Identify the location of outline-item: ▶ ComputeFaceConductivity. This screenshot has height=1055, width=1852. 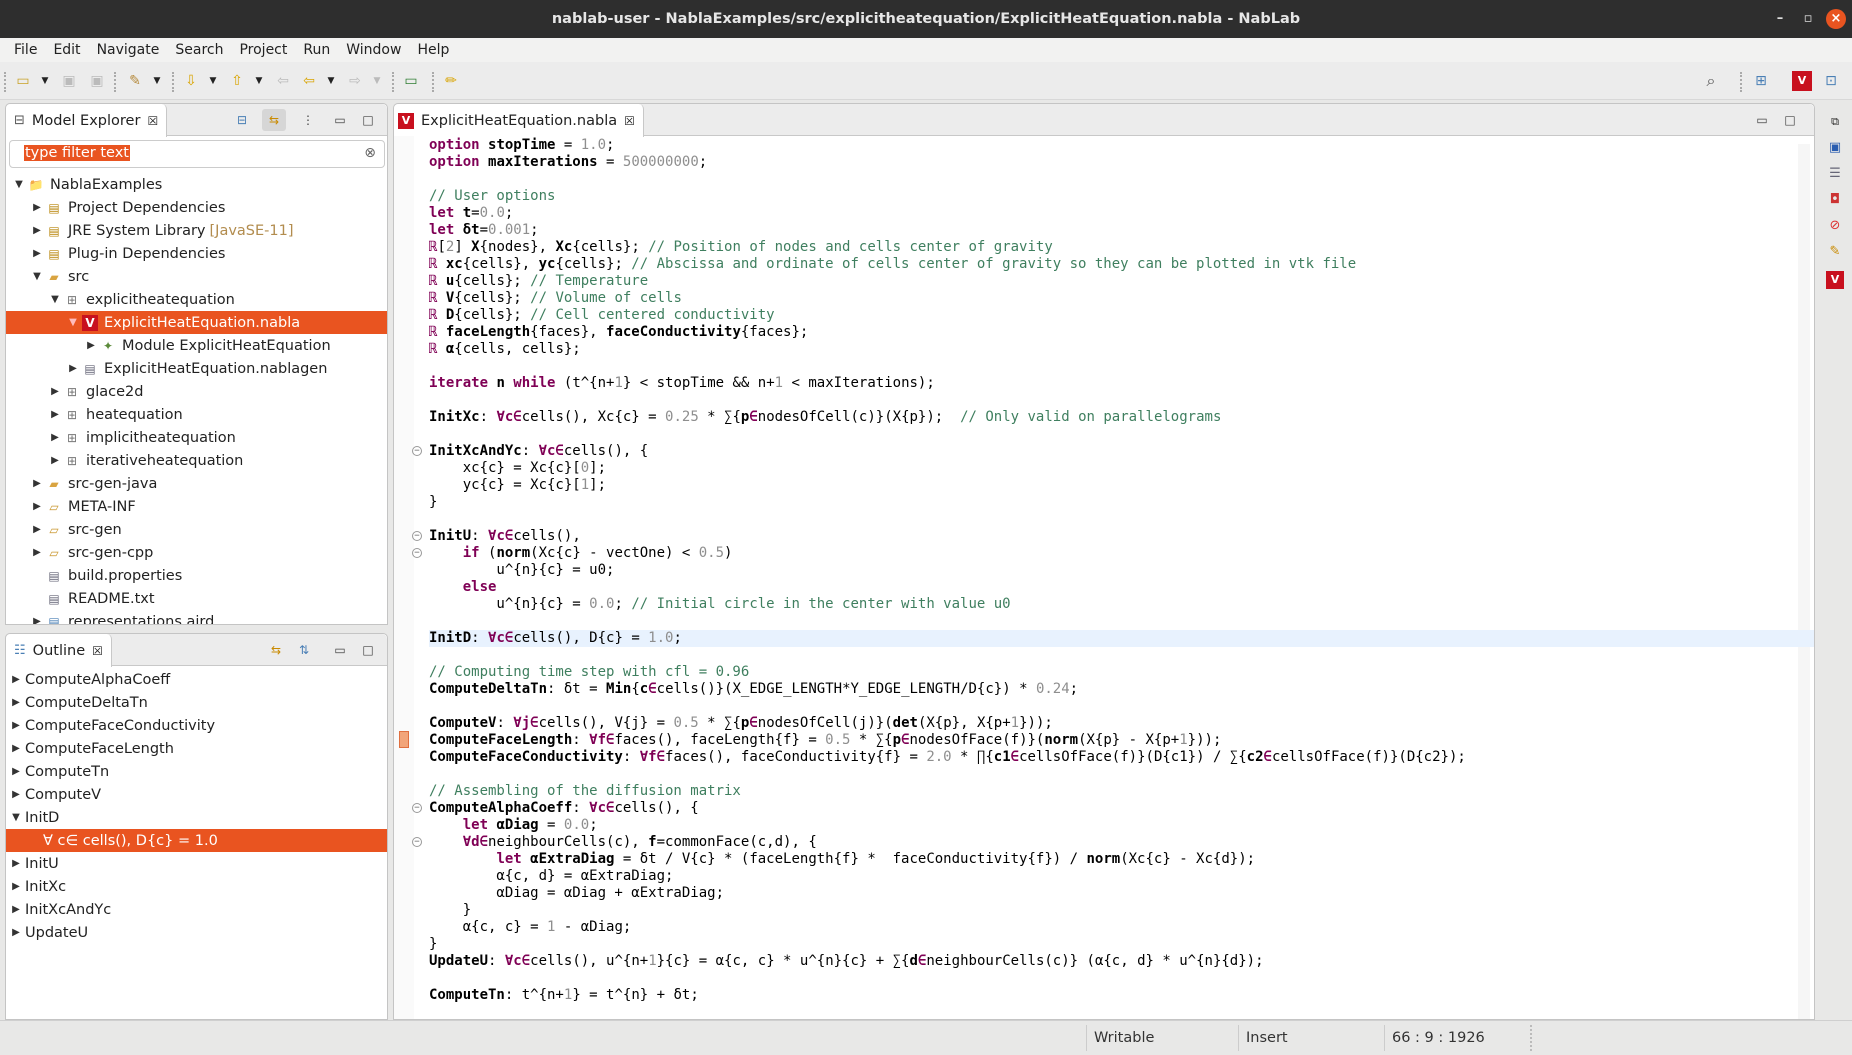
(196, 725).